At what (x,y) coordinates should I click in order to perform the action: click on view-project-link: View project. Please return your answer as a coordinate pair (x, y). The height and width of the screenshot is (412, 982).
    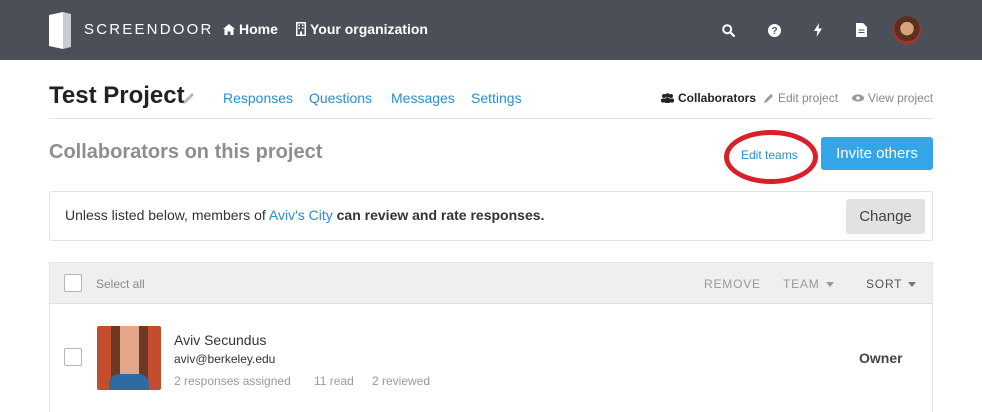
    Looking at the image, I should click on (892, 98).